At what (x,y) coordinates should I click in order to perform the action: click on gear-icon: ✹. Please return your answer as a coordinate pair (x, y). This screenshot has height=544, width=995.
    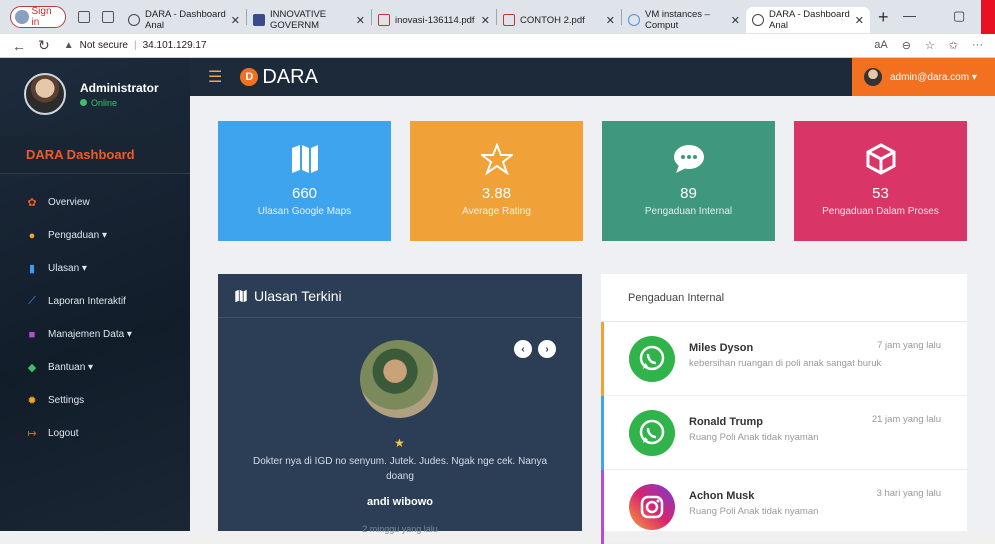
    Looking at the image, I should click on (32, 401).